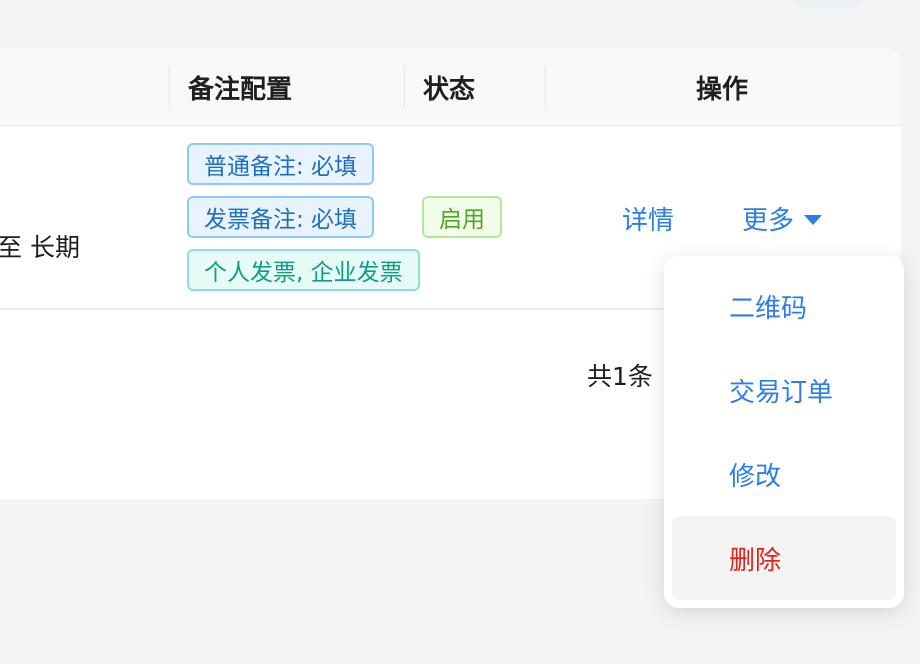  I want to click on header-remark-config: 备注配置, so click(240, 89).